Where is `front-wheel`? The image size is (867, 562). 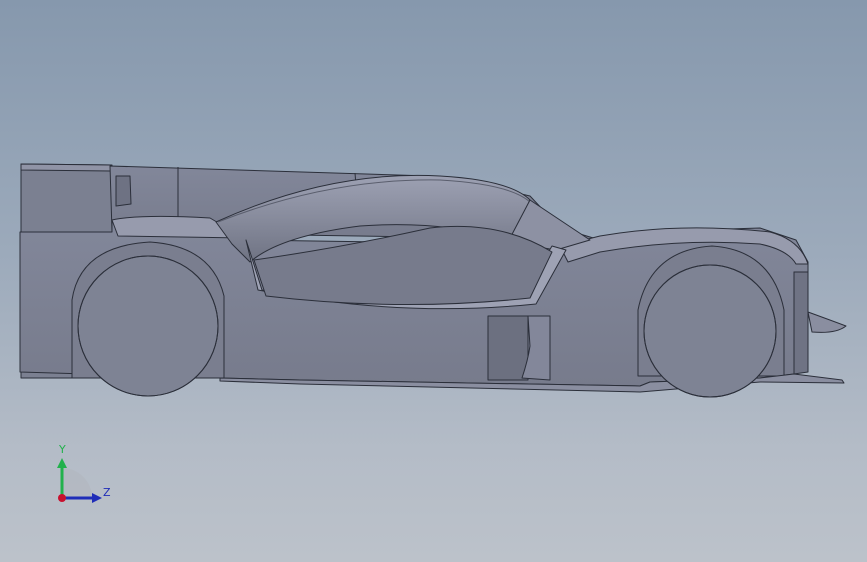 front-wheel is located at coordinates (710, 331).